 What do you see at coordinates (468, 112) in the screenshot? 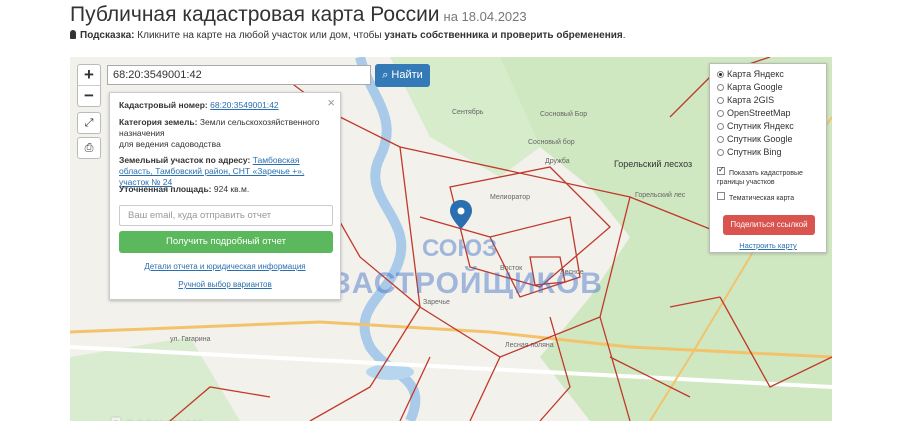
I see `map-label-sentyabr: Сентябрь` at bounding box center [468, 112].